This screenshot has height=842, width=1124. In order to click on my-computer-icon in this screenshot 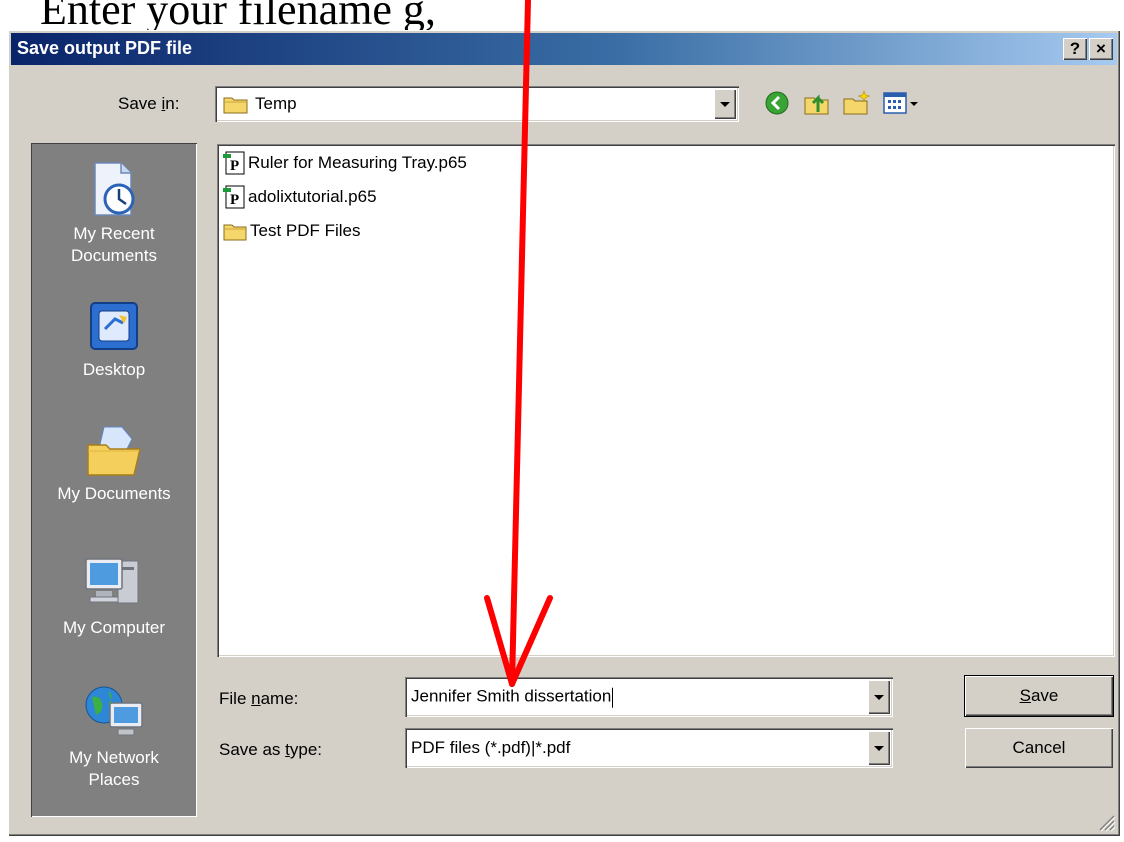, I will do `click(112, 581)`.